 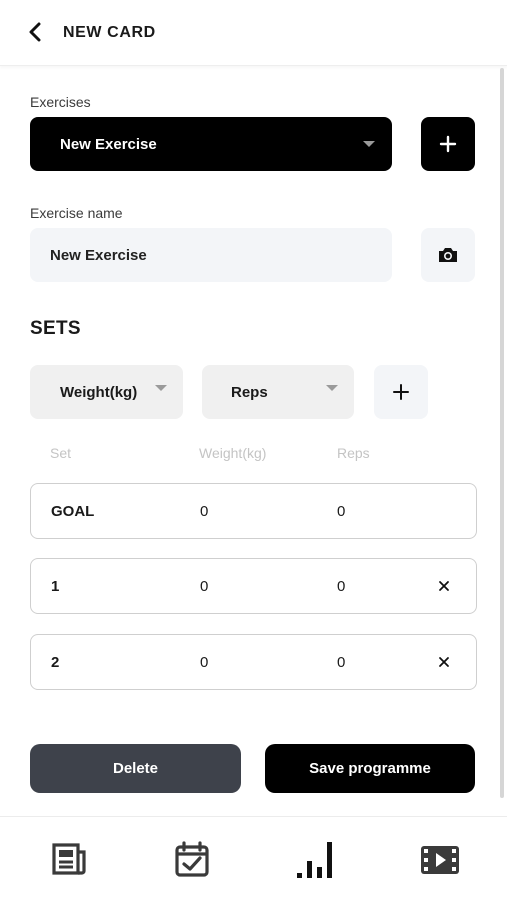 What do you see at coordinates (211, 144) in the screenshot?
I see `exercise-select: New Exercise` at bounding box center [211, 144].